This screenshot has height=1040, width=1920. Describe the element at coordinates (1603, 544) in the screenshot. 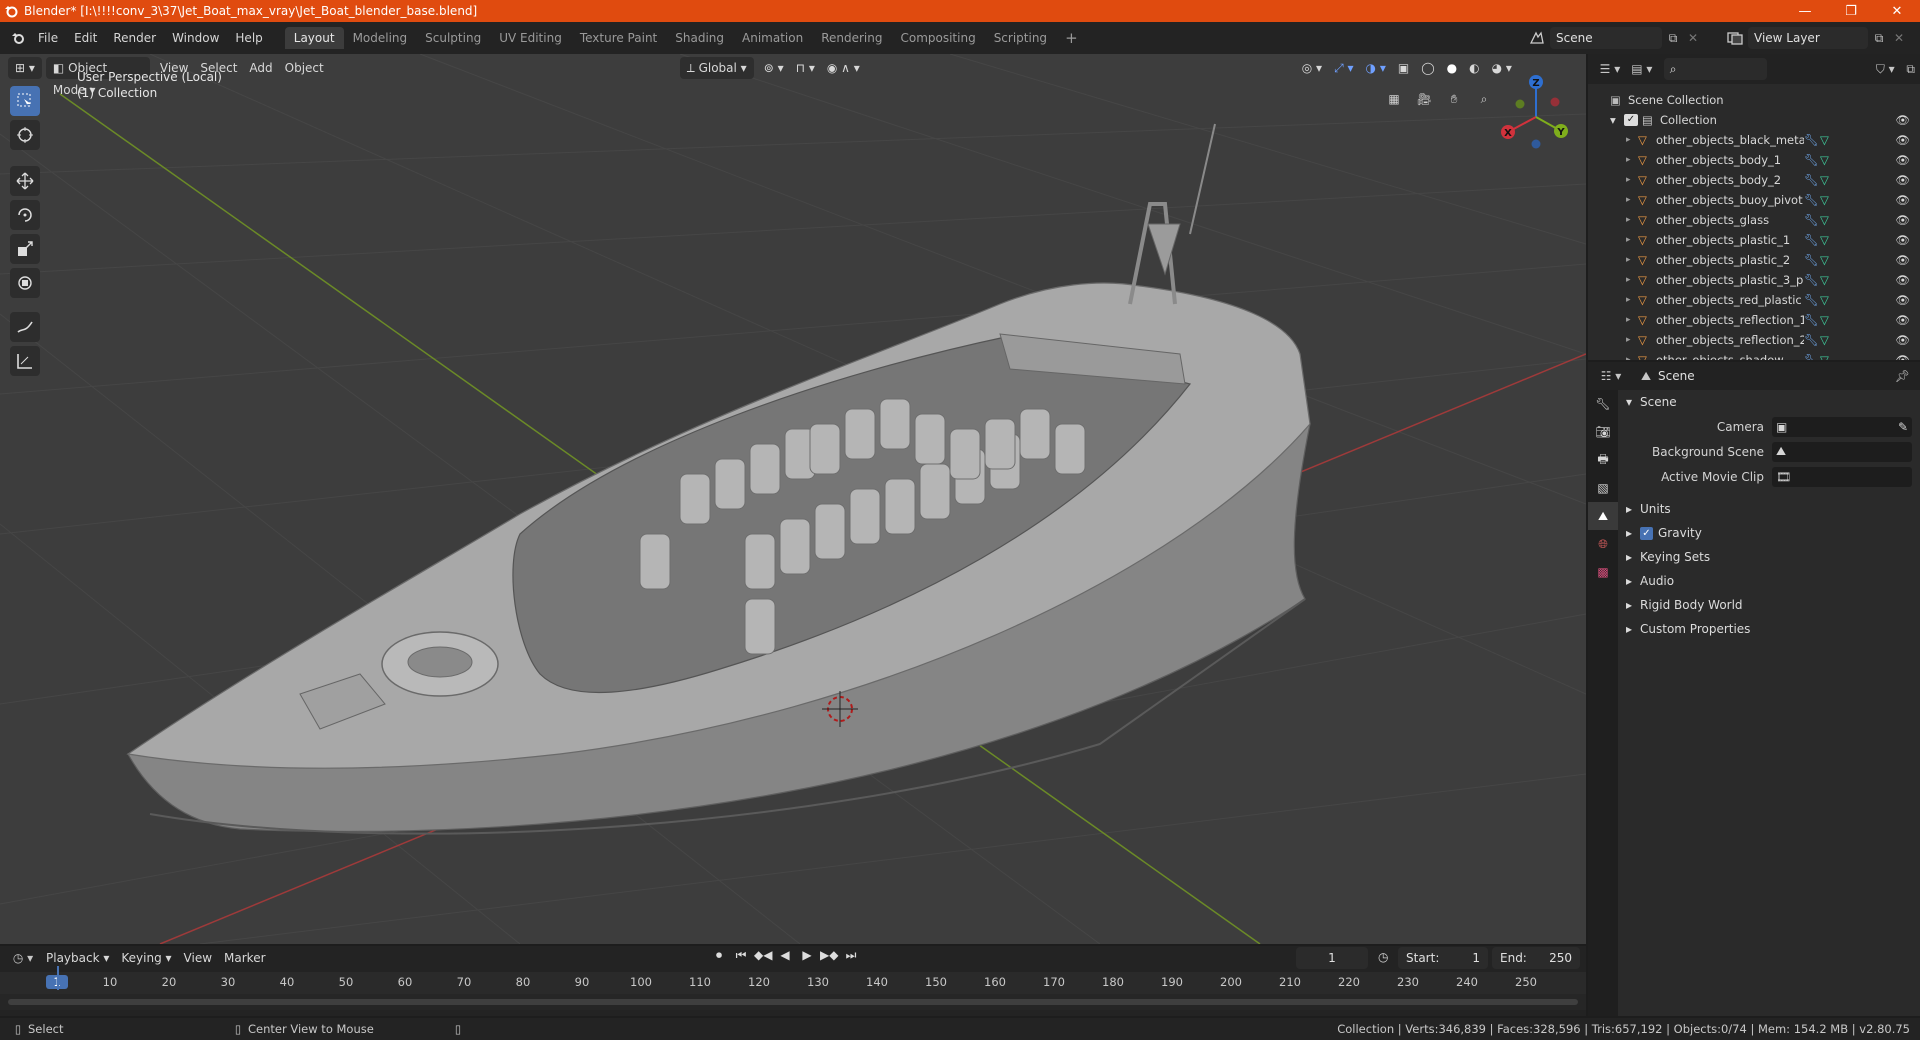

I see `world-tab-icon: 🌐︎` at that location.